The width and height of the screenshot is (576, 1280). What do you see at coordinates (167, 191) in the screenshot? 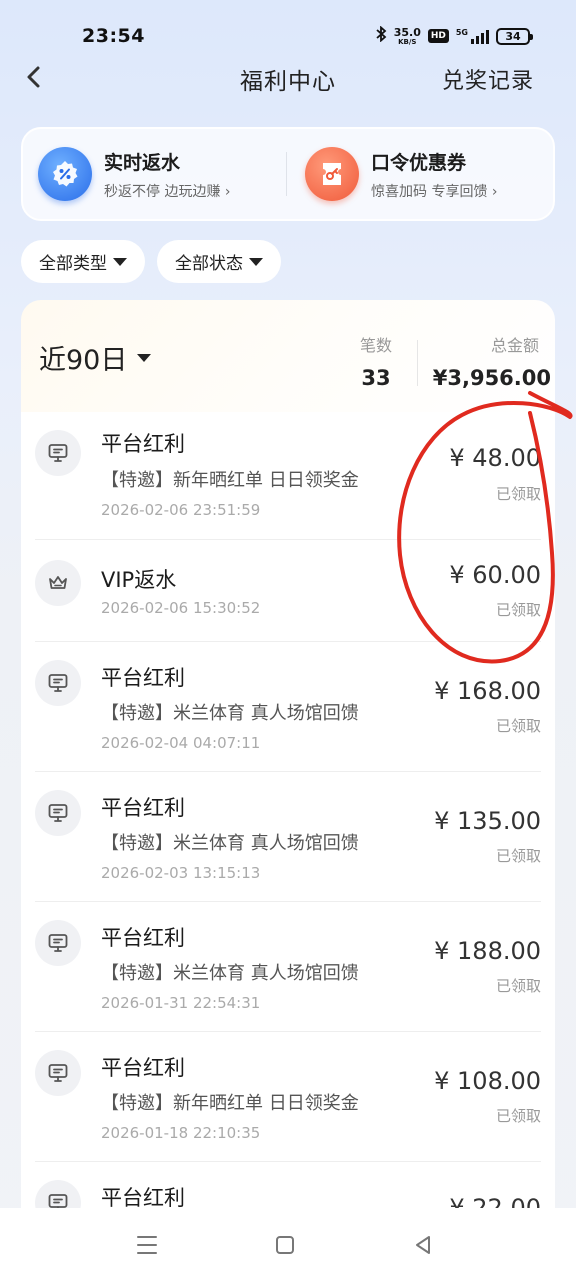
I see `promo-subtitle: 秒返不停 边玩边赚 ›` at bounding box center [167, 191].